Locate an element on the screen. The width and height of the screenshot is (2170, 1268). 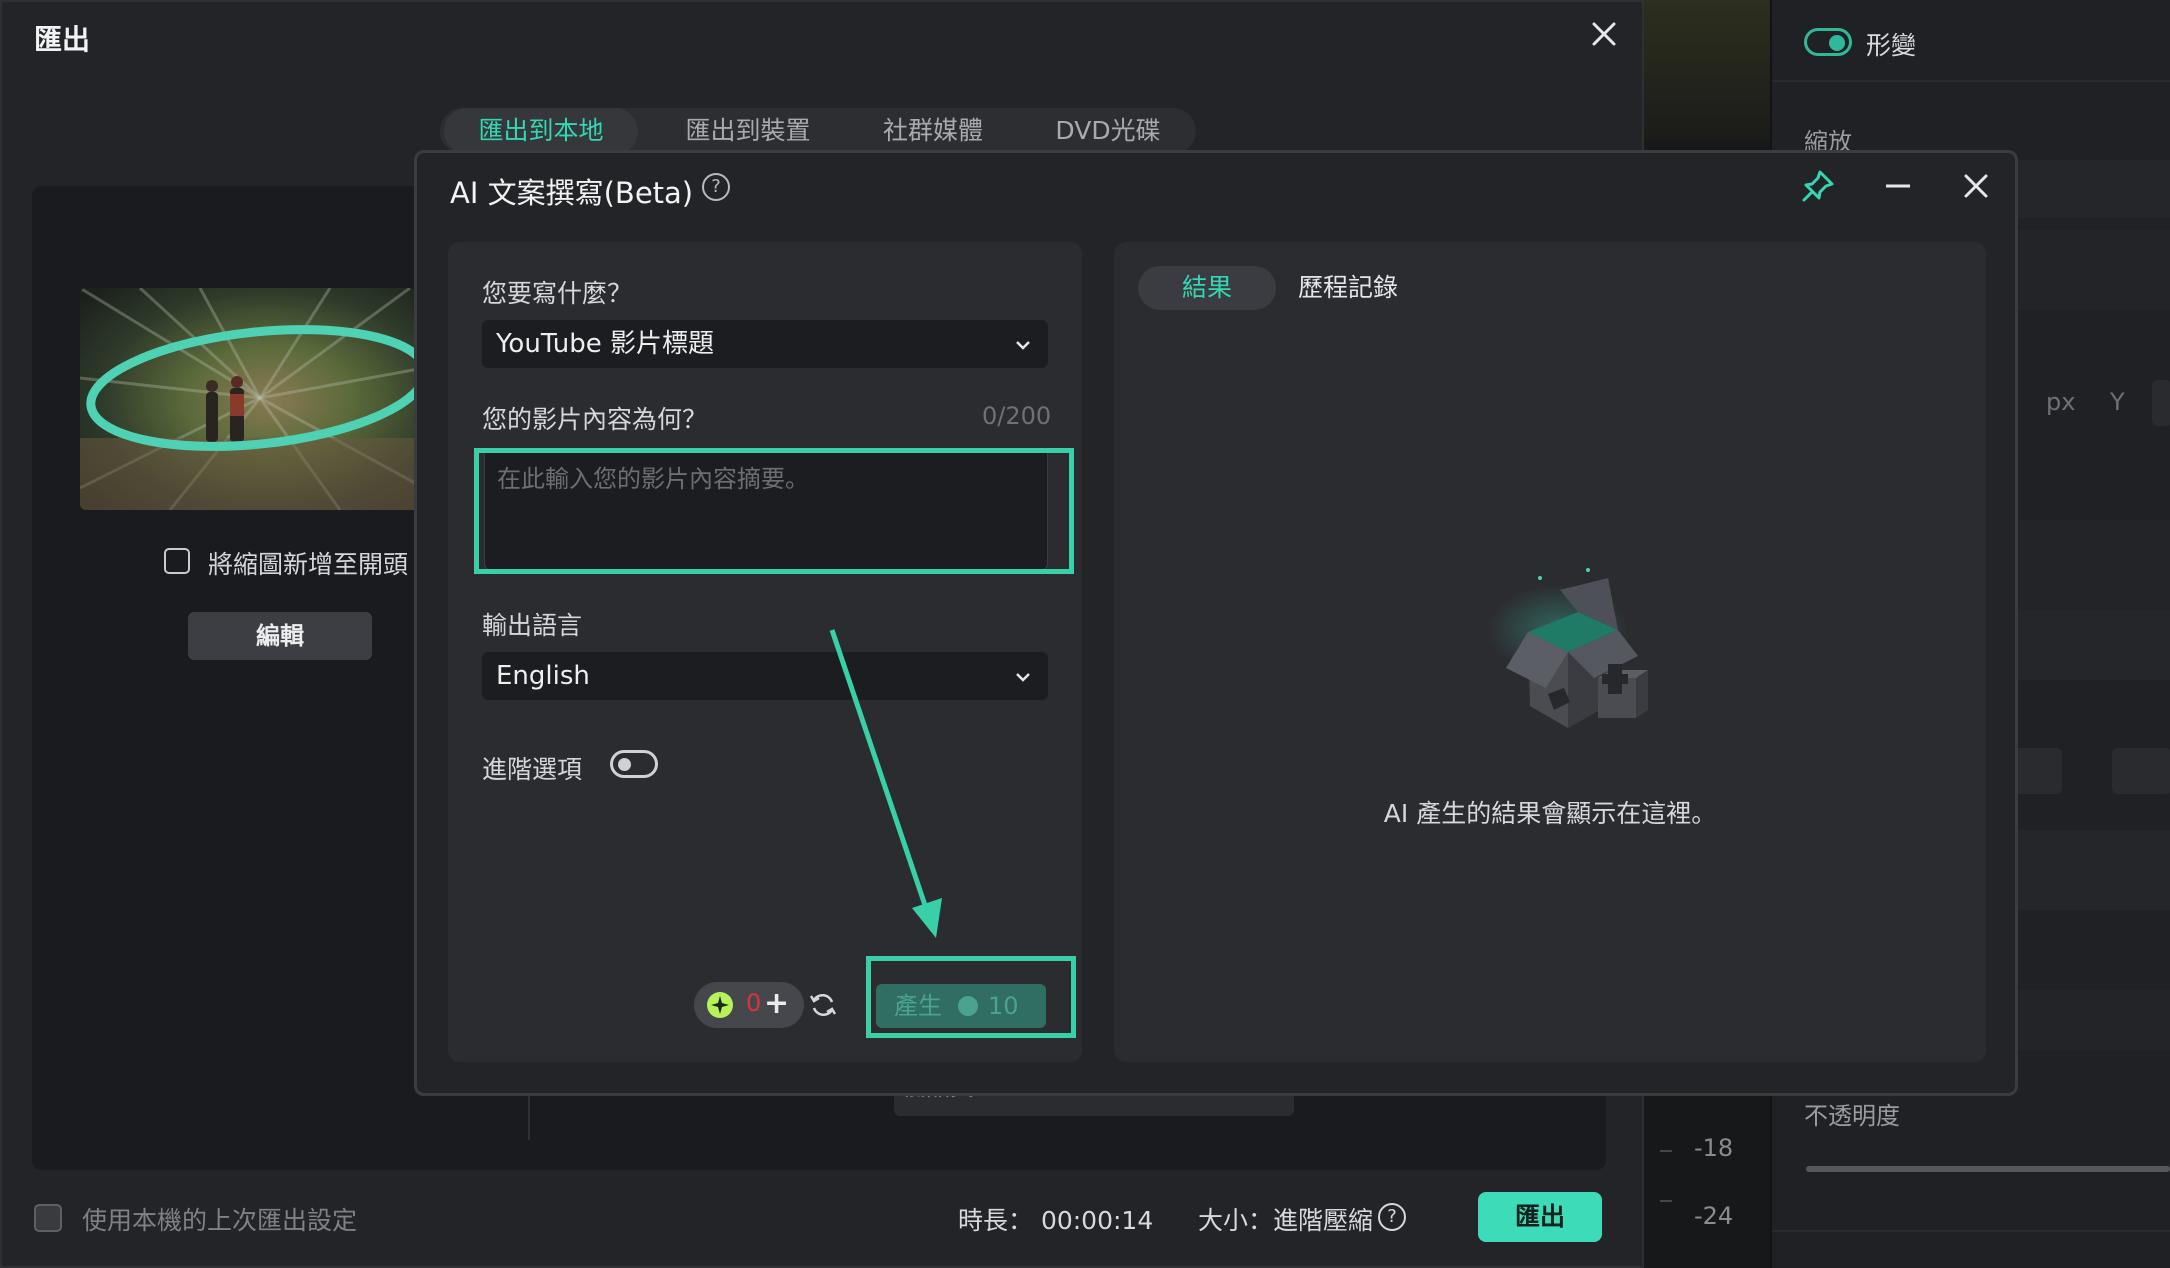
content-type-value: YouTube 影片標題 is located at coordinates (605, 344).